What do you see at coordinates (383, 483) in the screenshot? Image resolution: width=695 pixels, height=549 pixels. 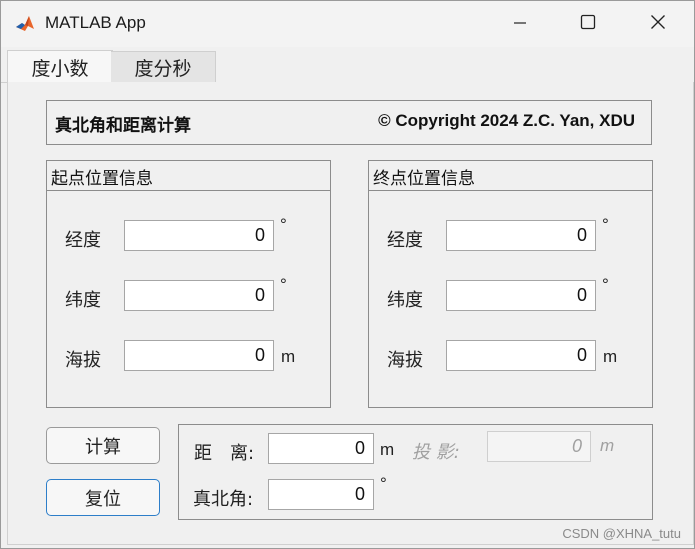 I see `azimuth-unit: °` at bounding box center [383, 483].